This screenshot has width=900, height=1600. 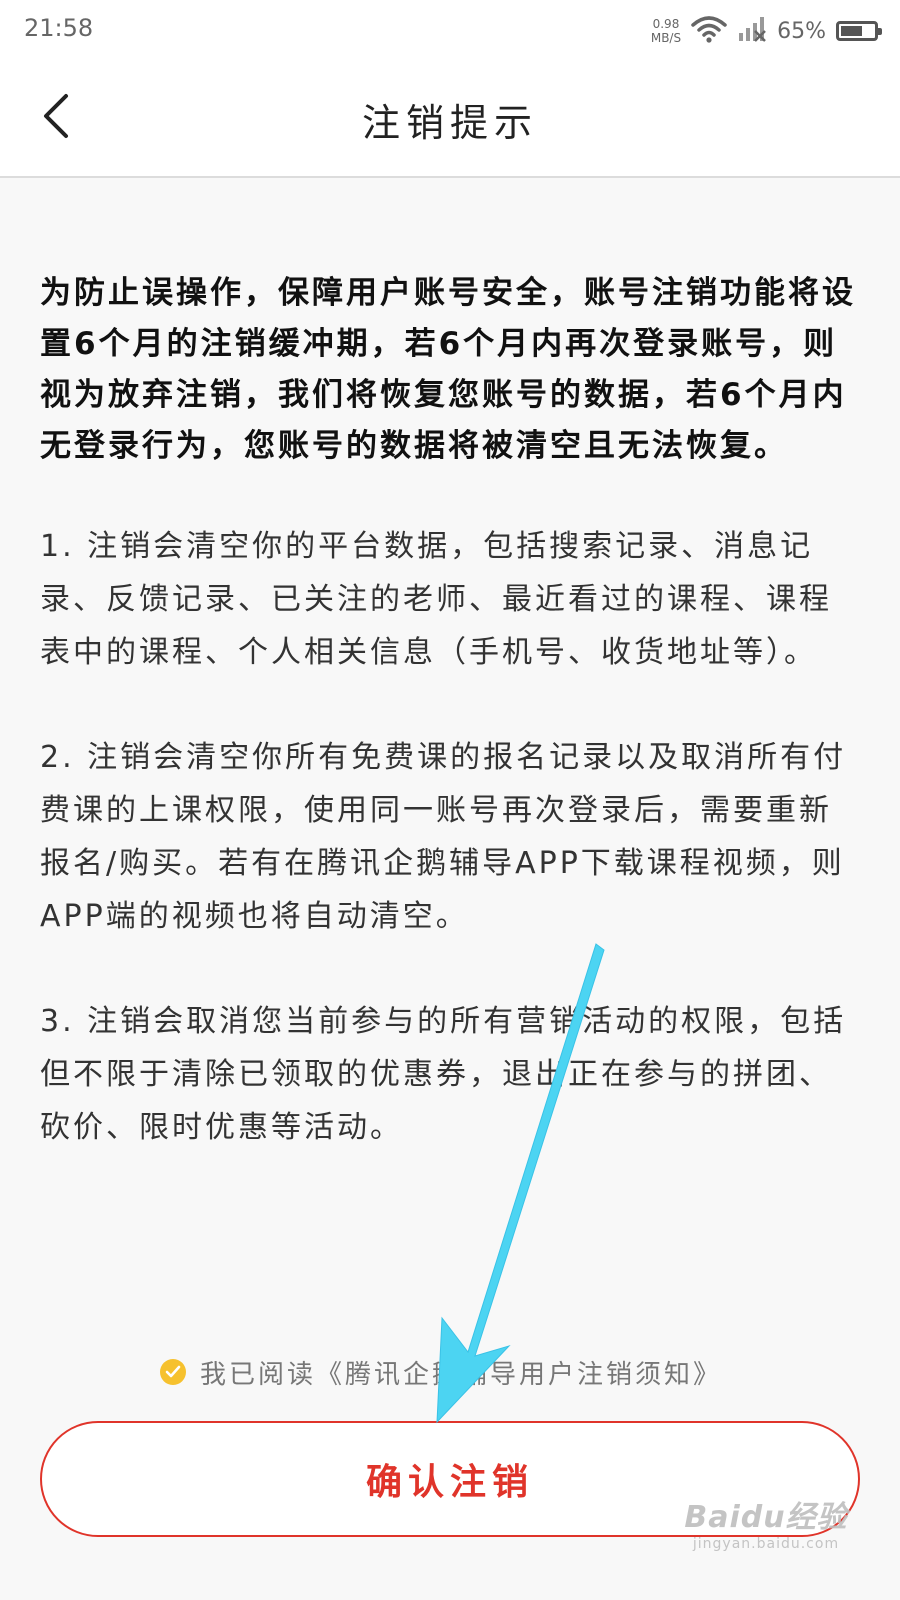 What do you see at coordinates (851, 31) in the screenshot?
I see `battery-fill` at bounding box center [851, 31].